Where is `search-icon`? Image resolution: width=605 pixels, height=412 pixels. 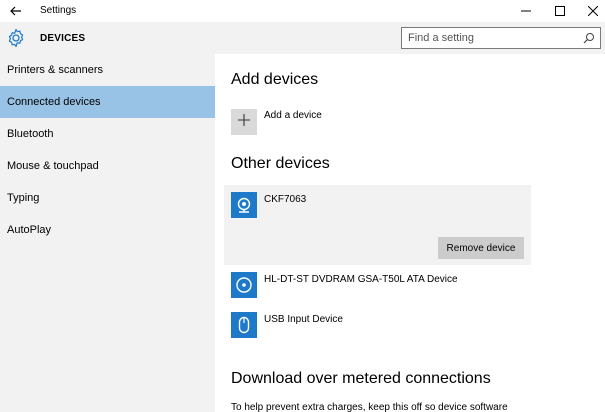 search-icon is located at coordinates (589, 38).